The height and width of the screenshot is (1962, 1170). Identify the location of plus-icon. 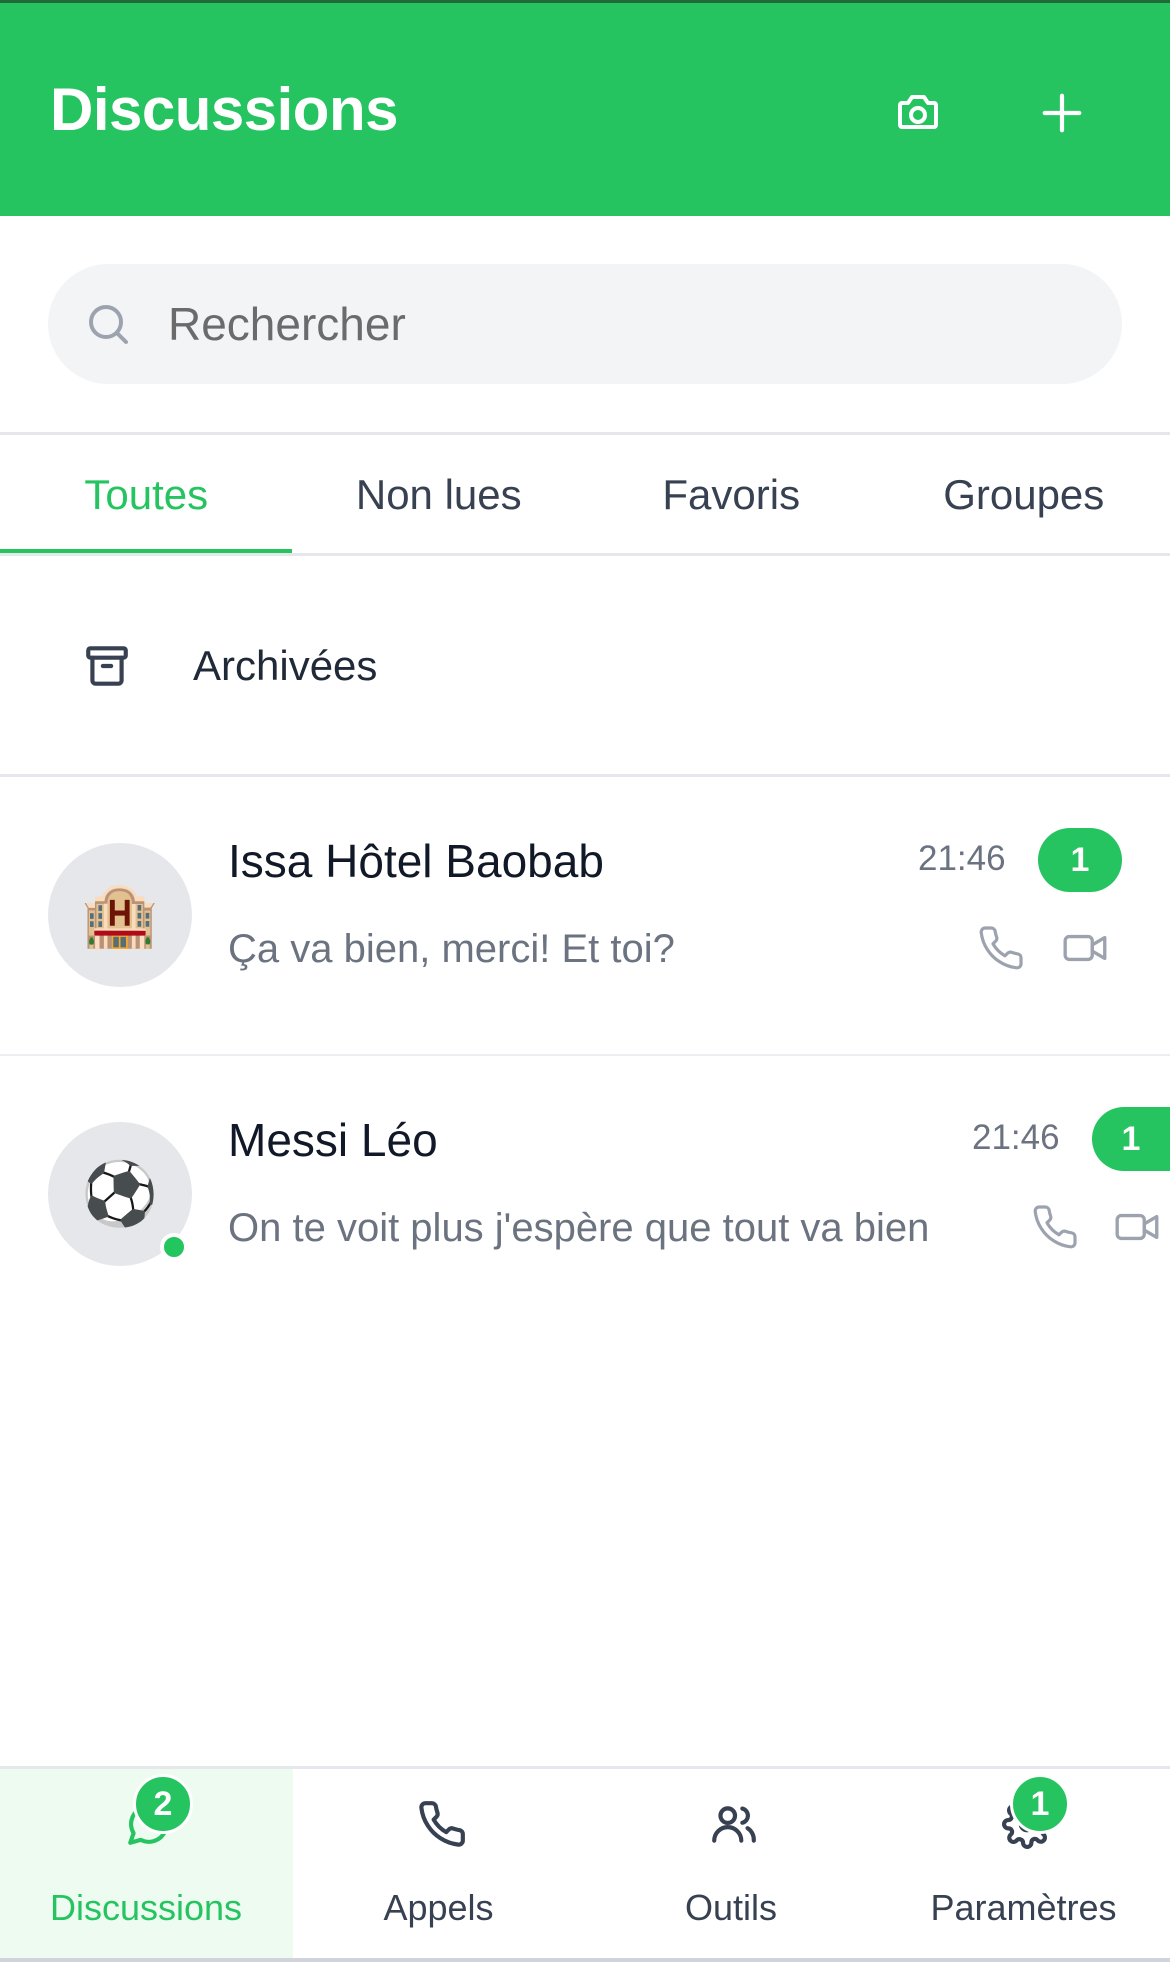
(1062, 113).